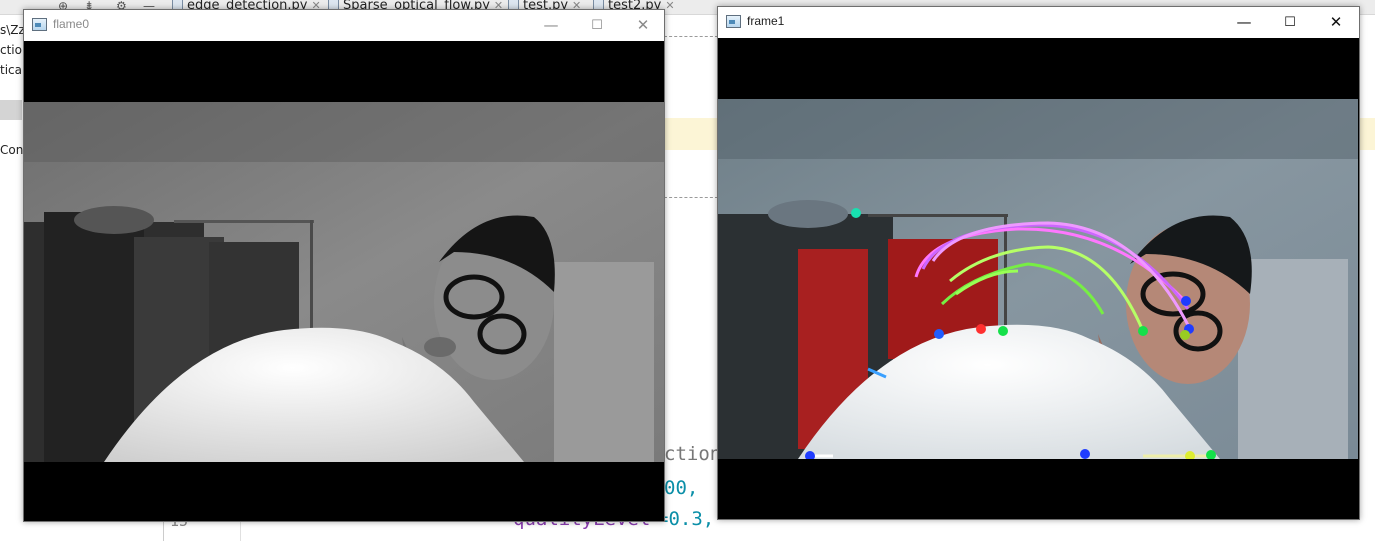 The image size is (1375, 541). Describe the element at coordinates (11, 278) in the screenshot. I see `project-panel` at that location.